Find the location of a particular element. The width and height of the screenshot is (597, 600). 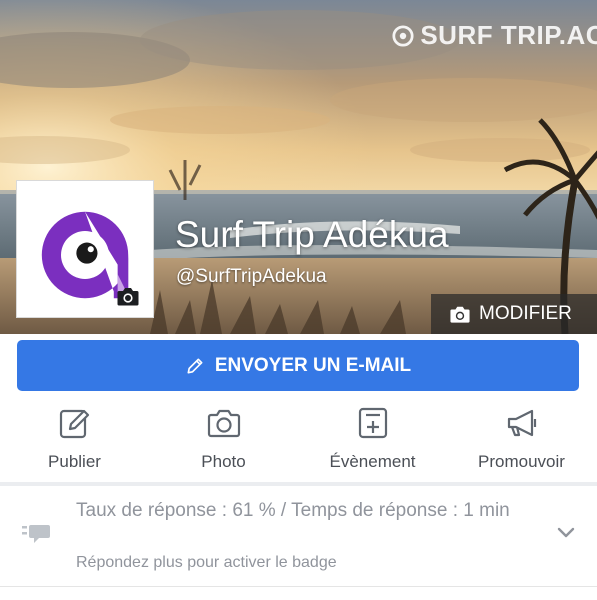

send-email-button: ENVOYER UN E-MAIL is located at coordinates (298, 365).